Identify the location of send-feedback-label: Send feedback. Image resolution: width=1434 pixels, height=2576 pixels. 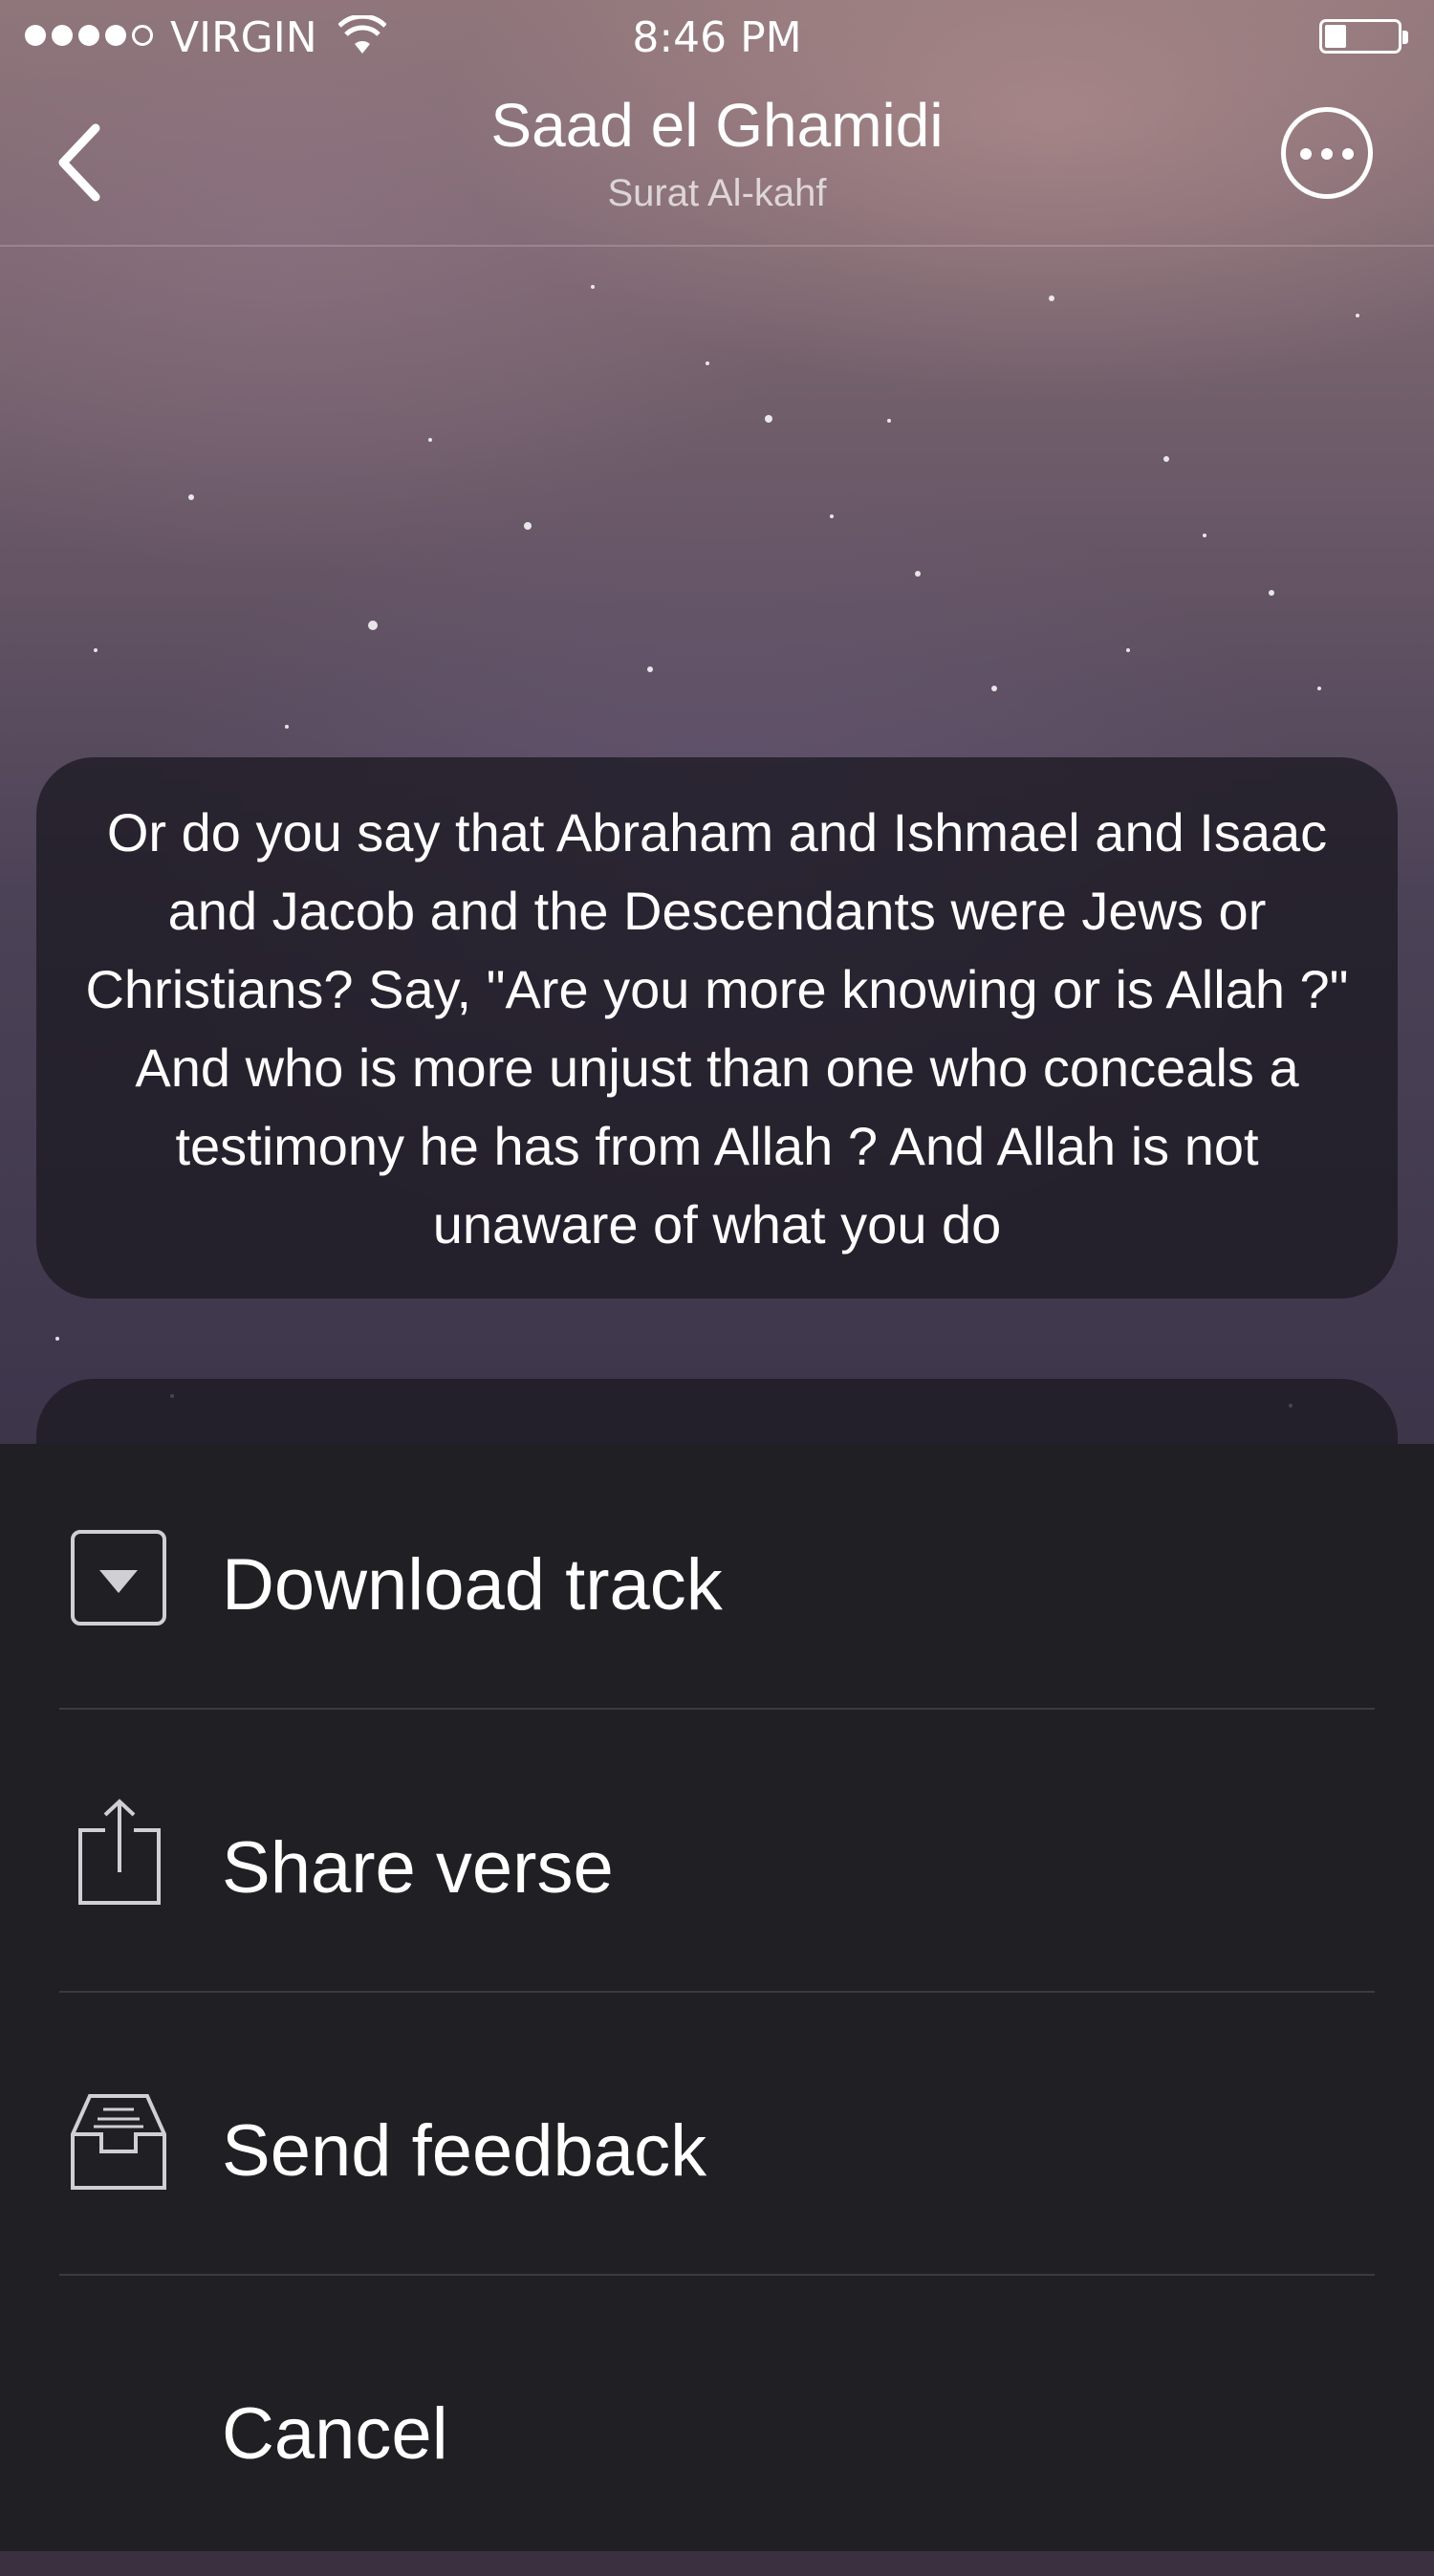
(464, 2151).